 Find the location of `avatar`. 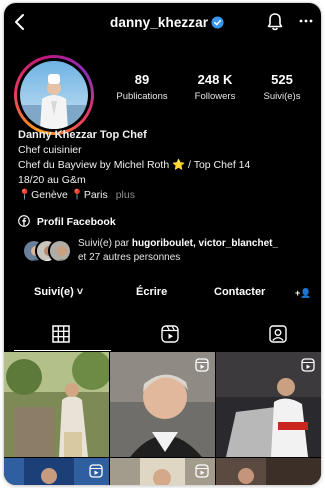

avatar is located at coordinates (54, 95).